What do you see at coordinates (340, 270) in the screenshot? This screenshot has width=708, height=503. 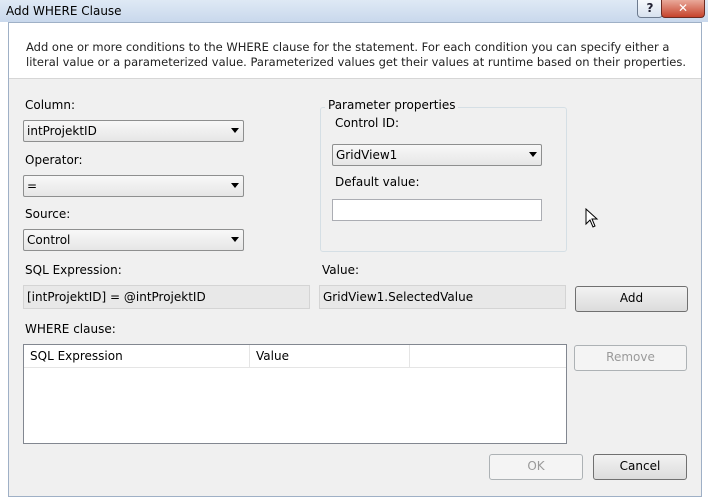 I see `value-label: Value:` at bounding box center [340, 270].